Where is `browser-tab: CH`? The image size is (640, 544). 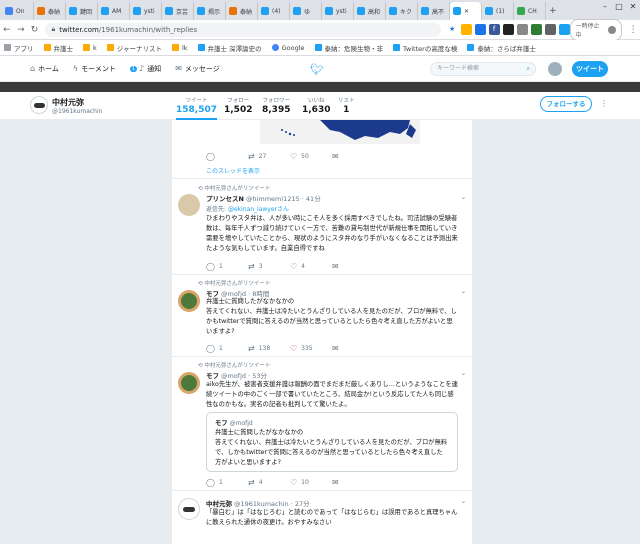 browser-tab: CH is located at coordinates (530, 11).